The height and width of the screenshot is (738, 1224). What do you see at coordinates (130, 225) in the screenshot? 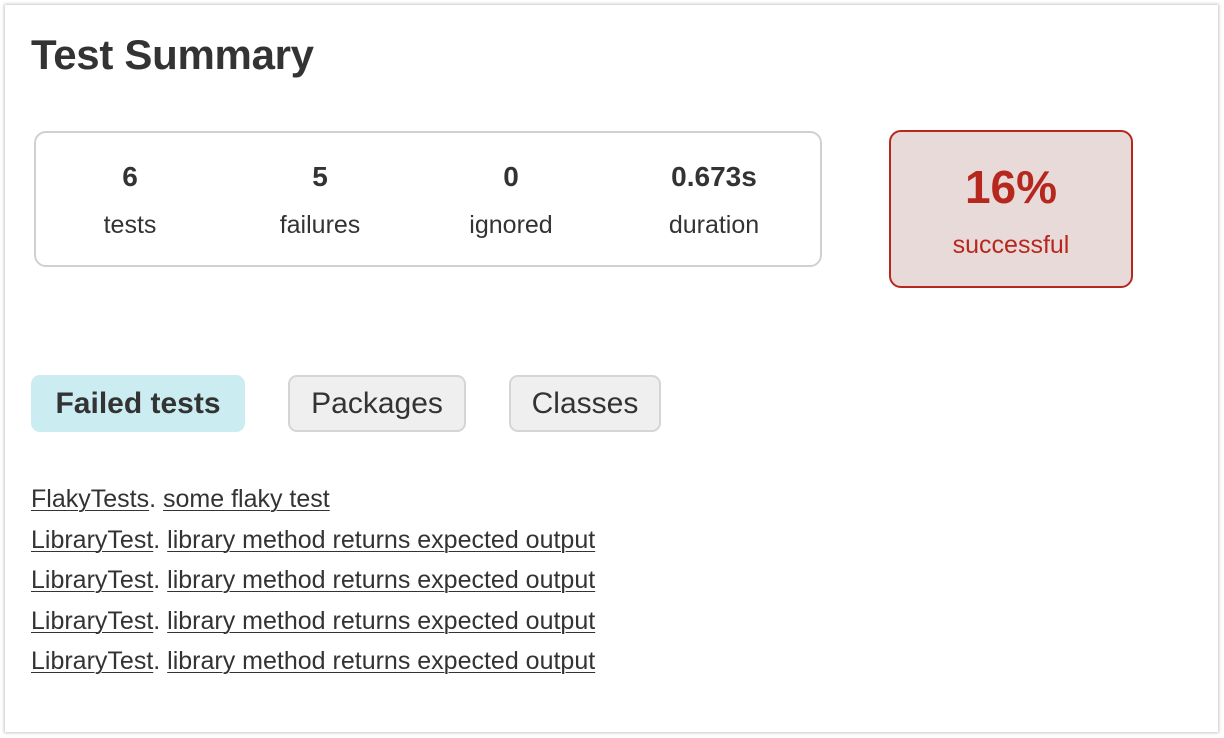
I see `counter-tests-label: tests` at bounding box center [130, 225].